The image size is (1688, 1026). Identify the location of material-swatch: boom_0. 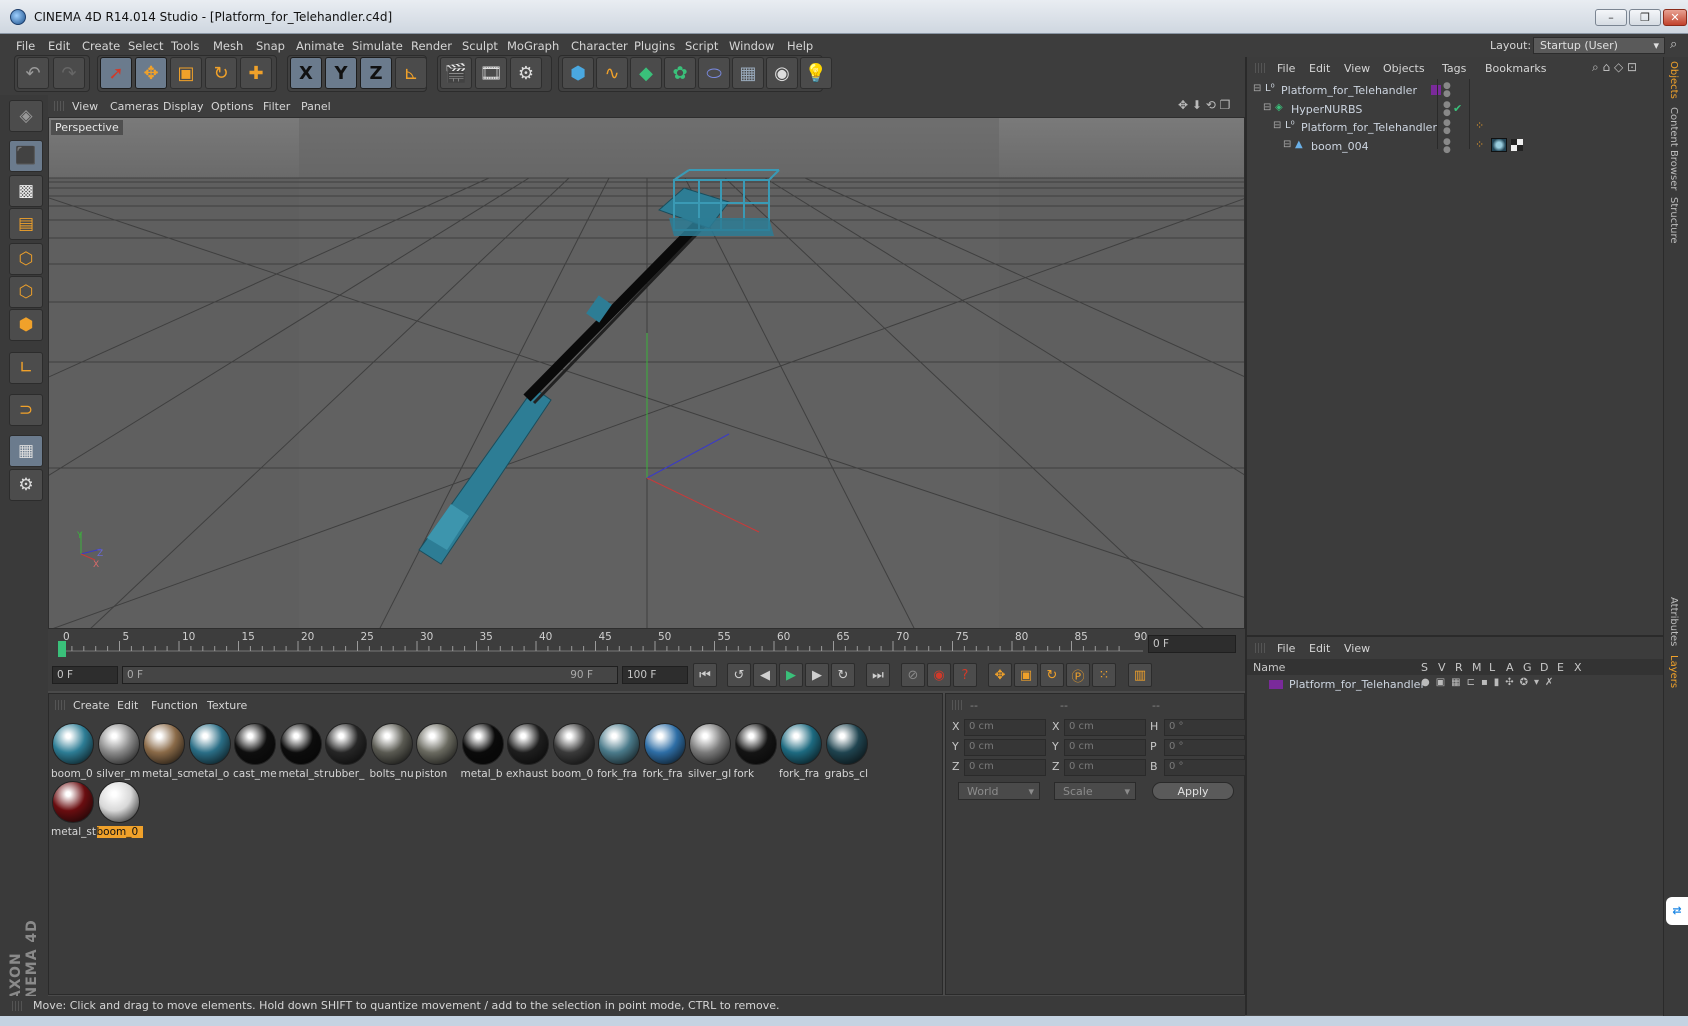
(574, 752).